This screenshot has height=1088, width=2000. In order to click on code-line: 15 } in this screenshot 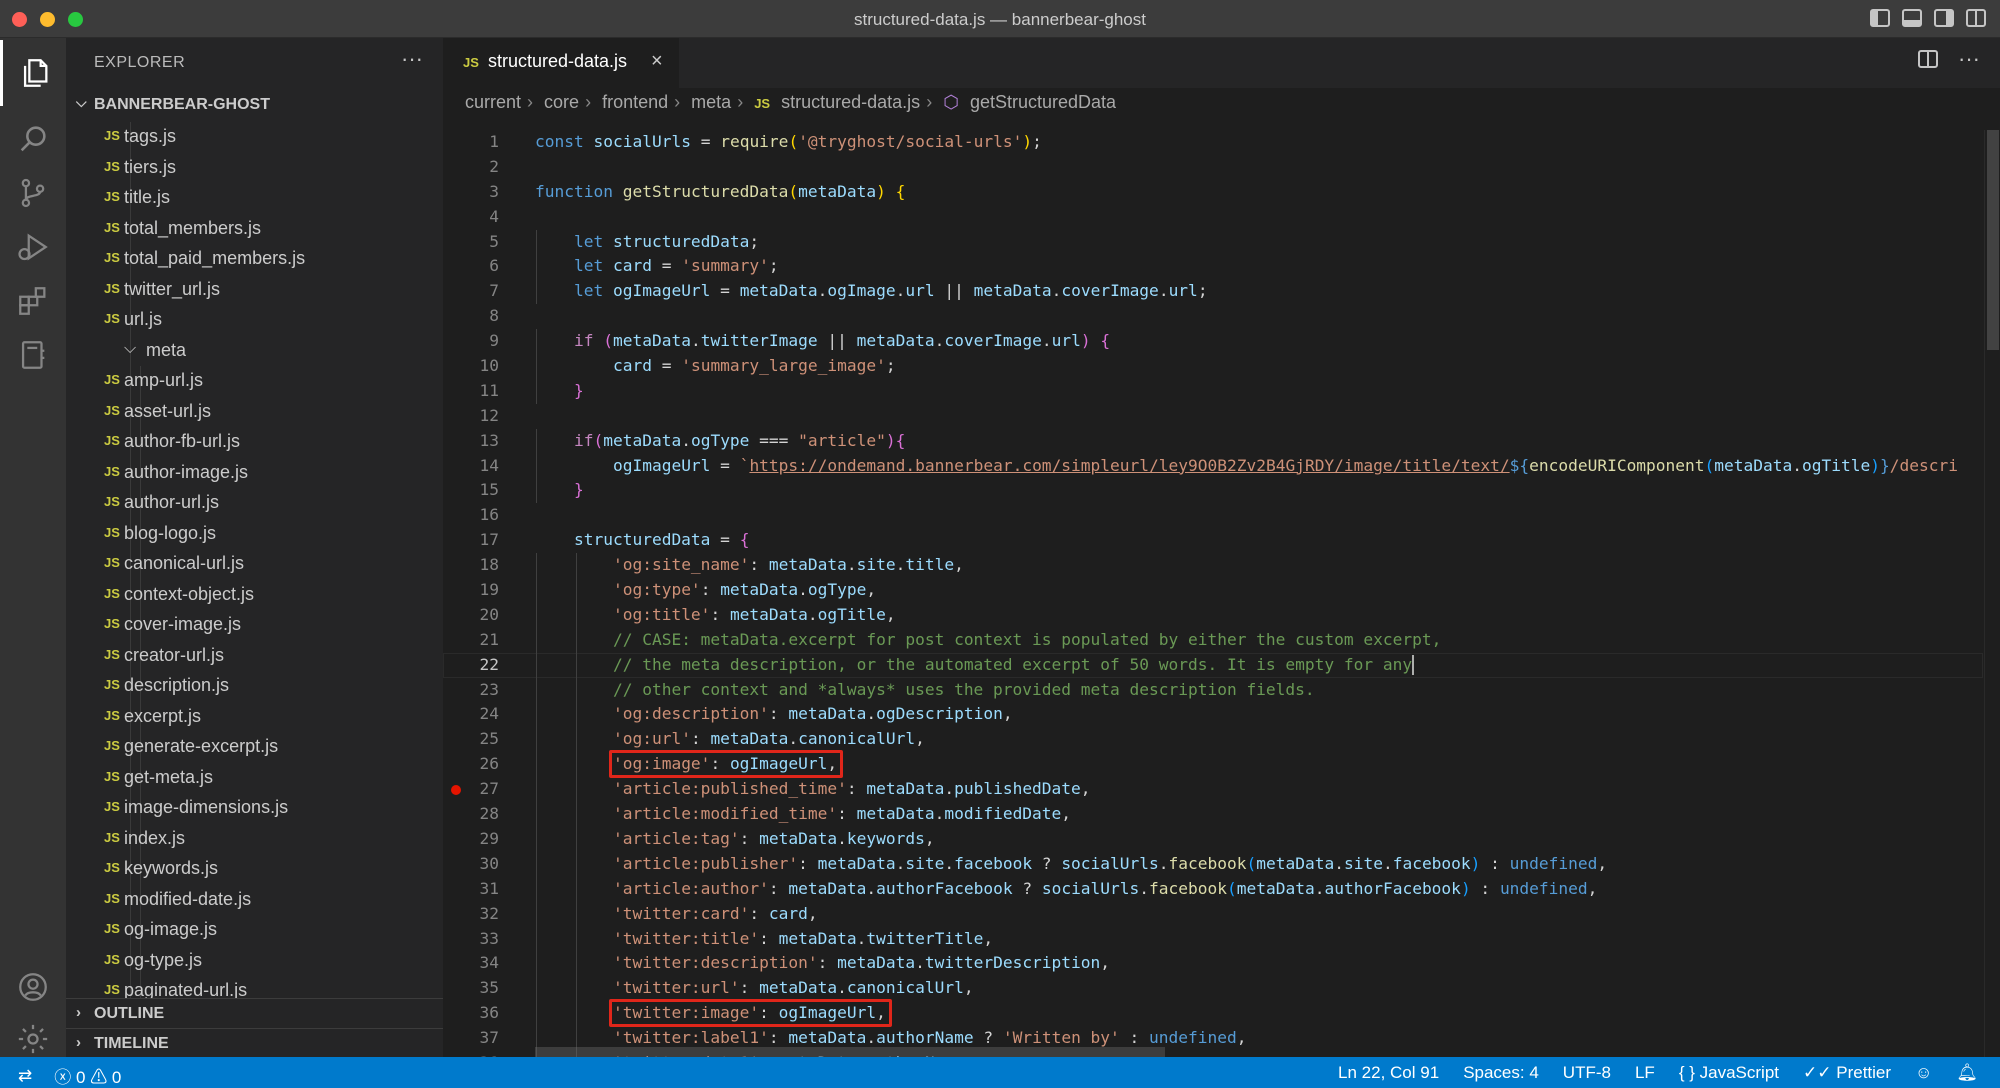, I will do `click(1213, 491)`.